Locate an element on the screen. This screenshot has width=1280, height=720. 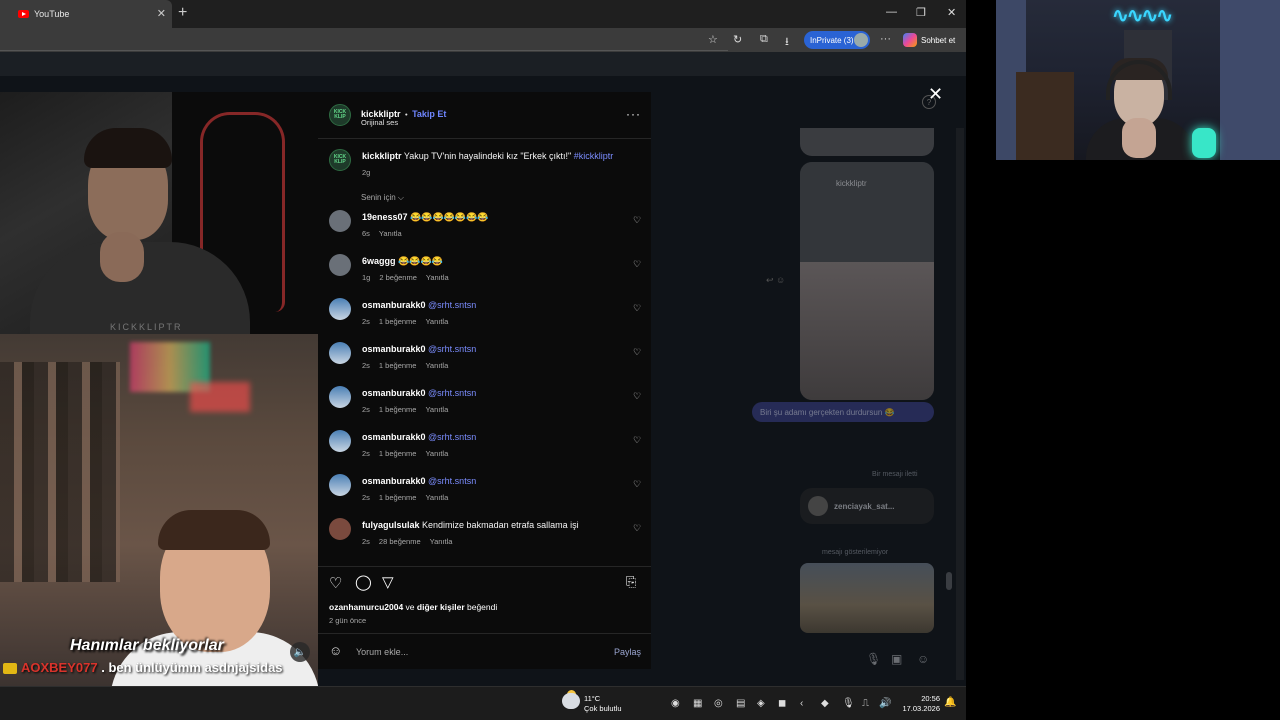
tray-app-icon: ◆ is located at coordinates (825, 703).